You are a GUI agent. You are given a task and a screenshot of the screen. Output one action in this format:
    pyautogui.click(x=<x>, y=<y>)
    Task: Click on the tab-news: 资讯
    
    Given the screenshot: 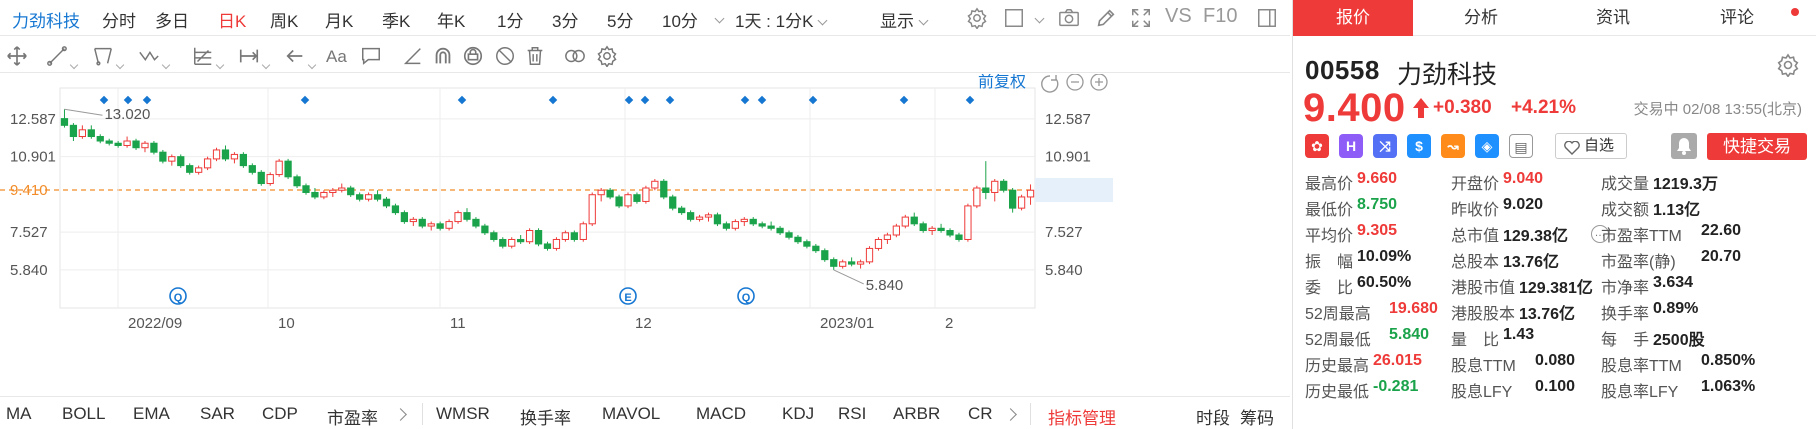 What is the action you would take?
    pyautogui.click(x=1613, y=18)
    